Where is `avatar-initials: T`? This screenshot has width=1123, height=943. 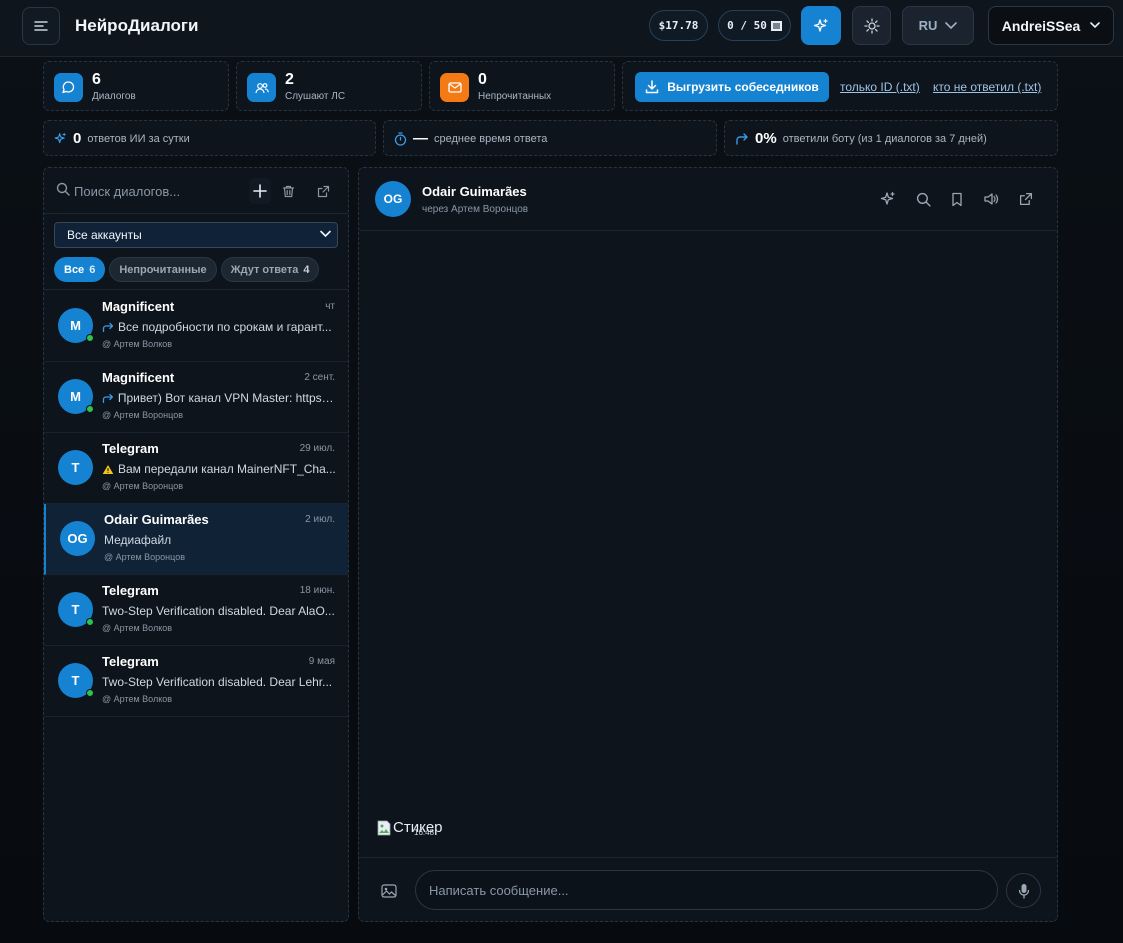
avatar-initials: T is located at coordinates (75, 609).